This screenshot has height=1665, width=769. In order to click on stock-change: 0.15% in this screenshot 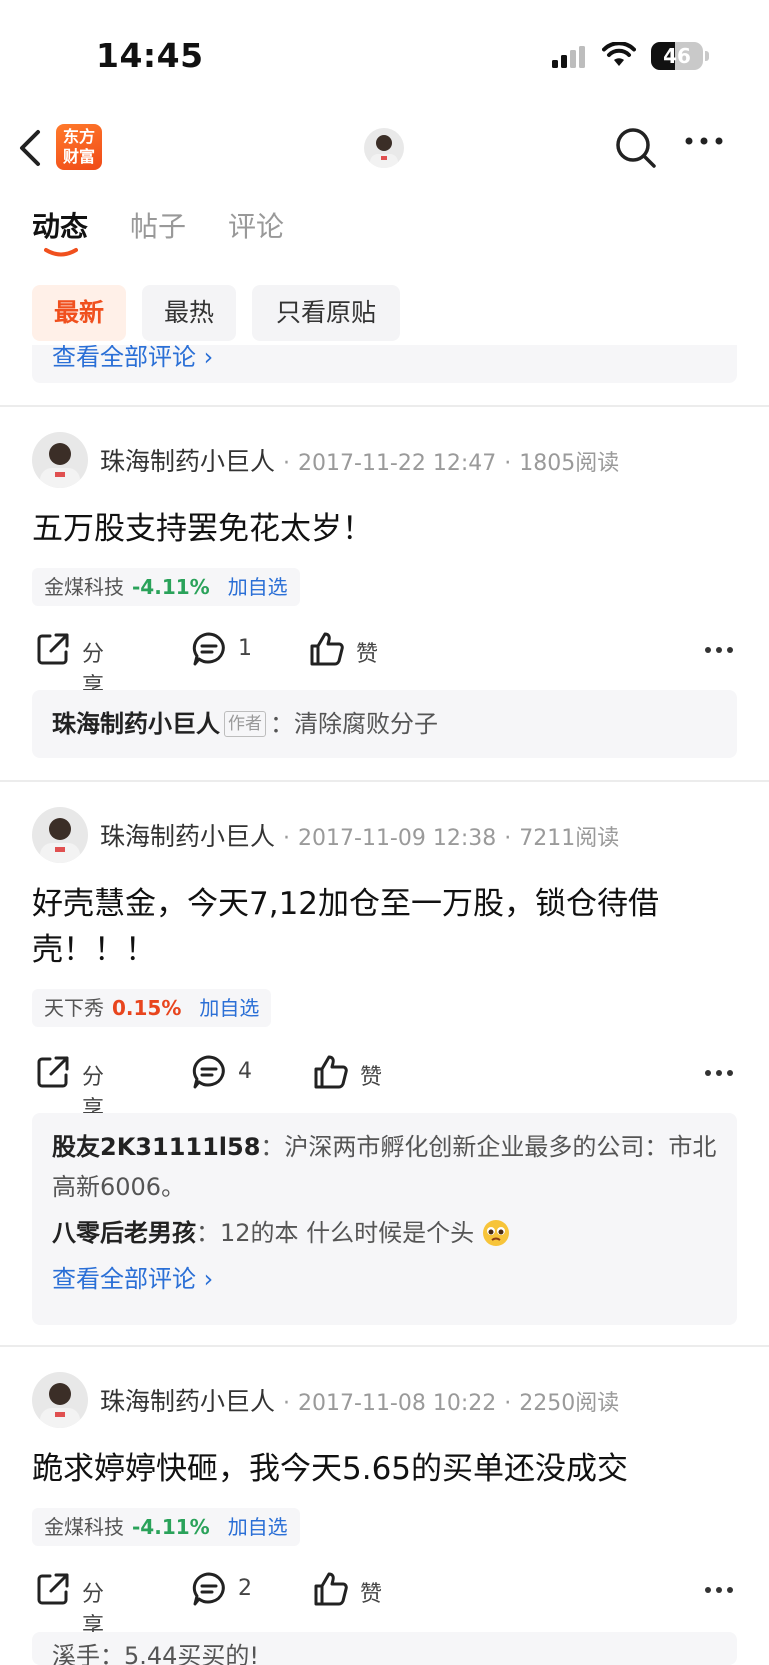, I will do `click(147, 1008)`.